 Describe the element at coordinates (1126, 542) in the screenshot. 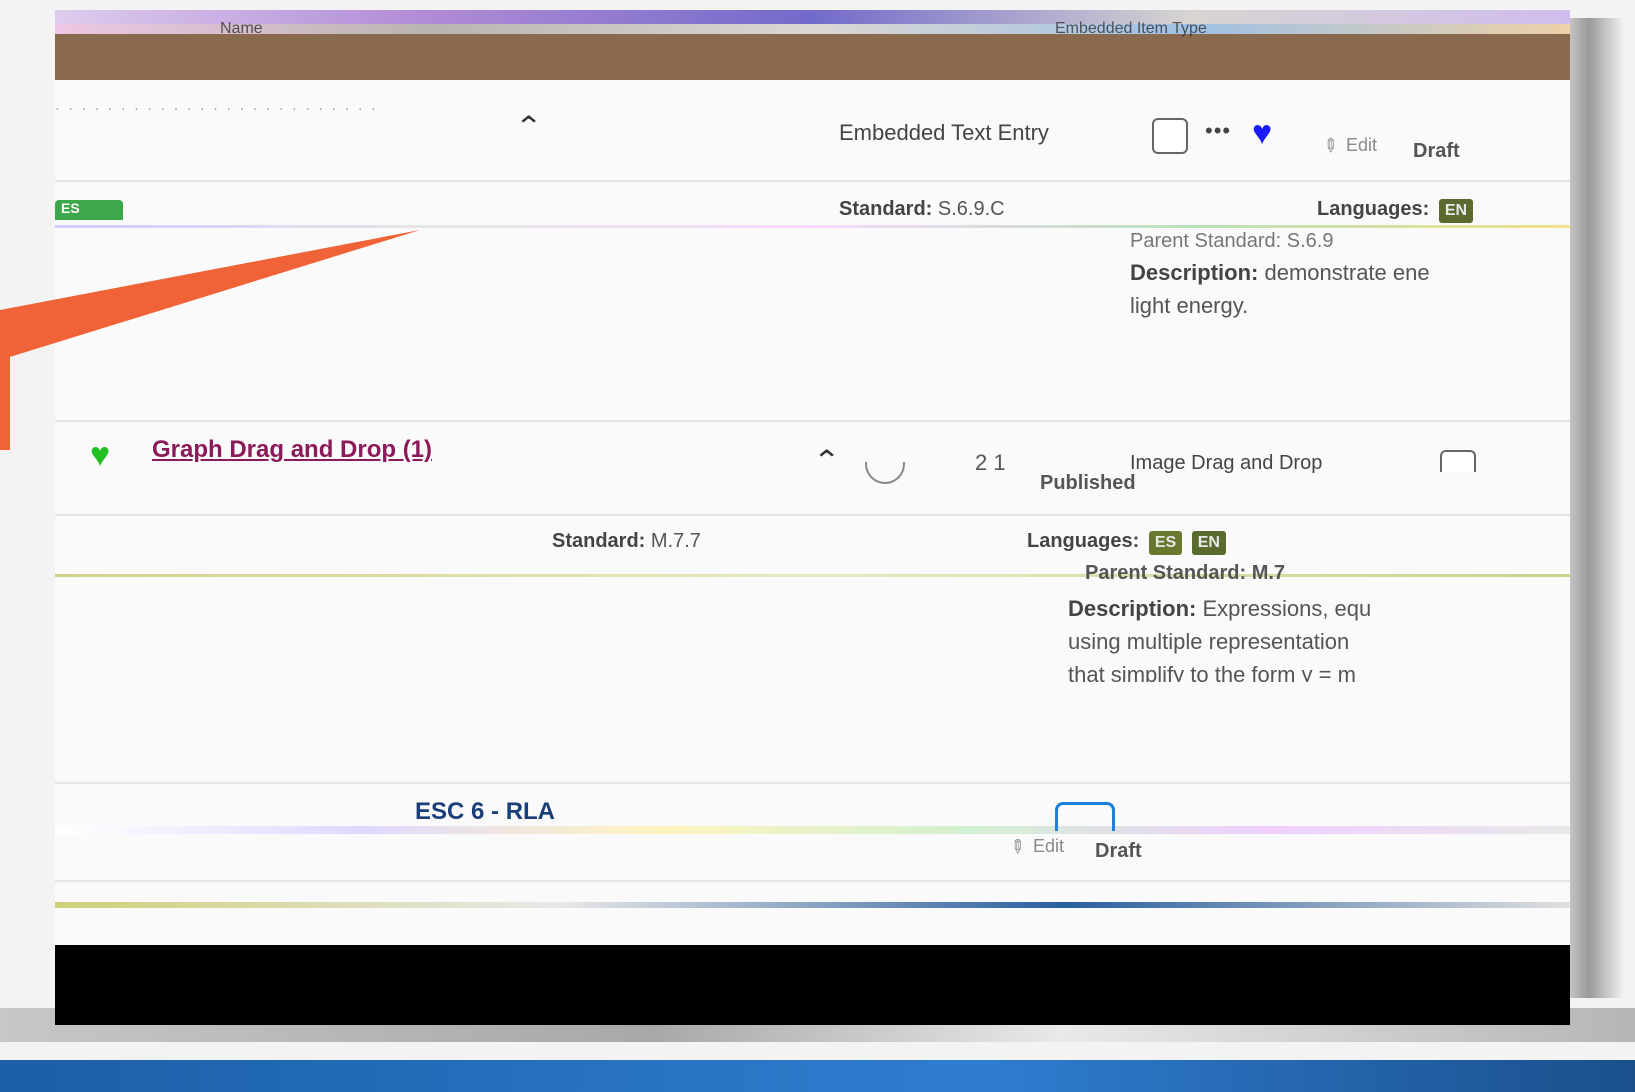

I see `languages-info: Languages: ES EN` at that location.